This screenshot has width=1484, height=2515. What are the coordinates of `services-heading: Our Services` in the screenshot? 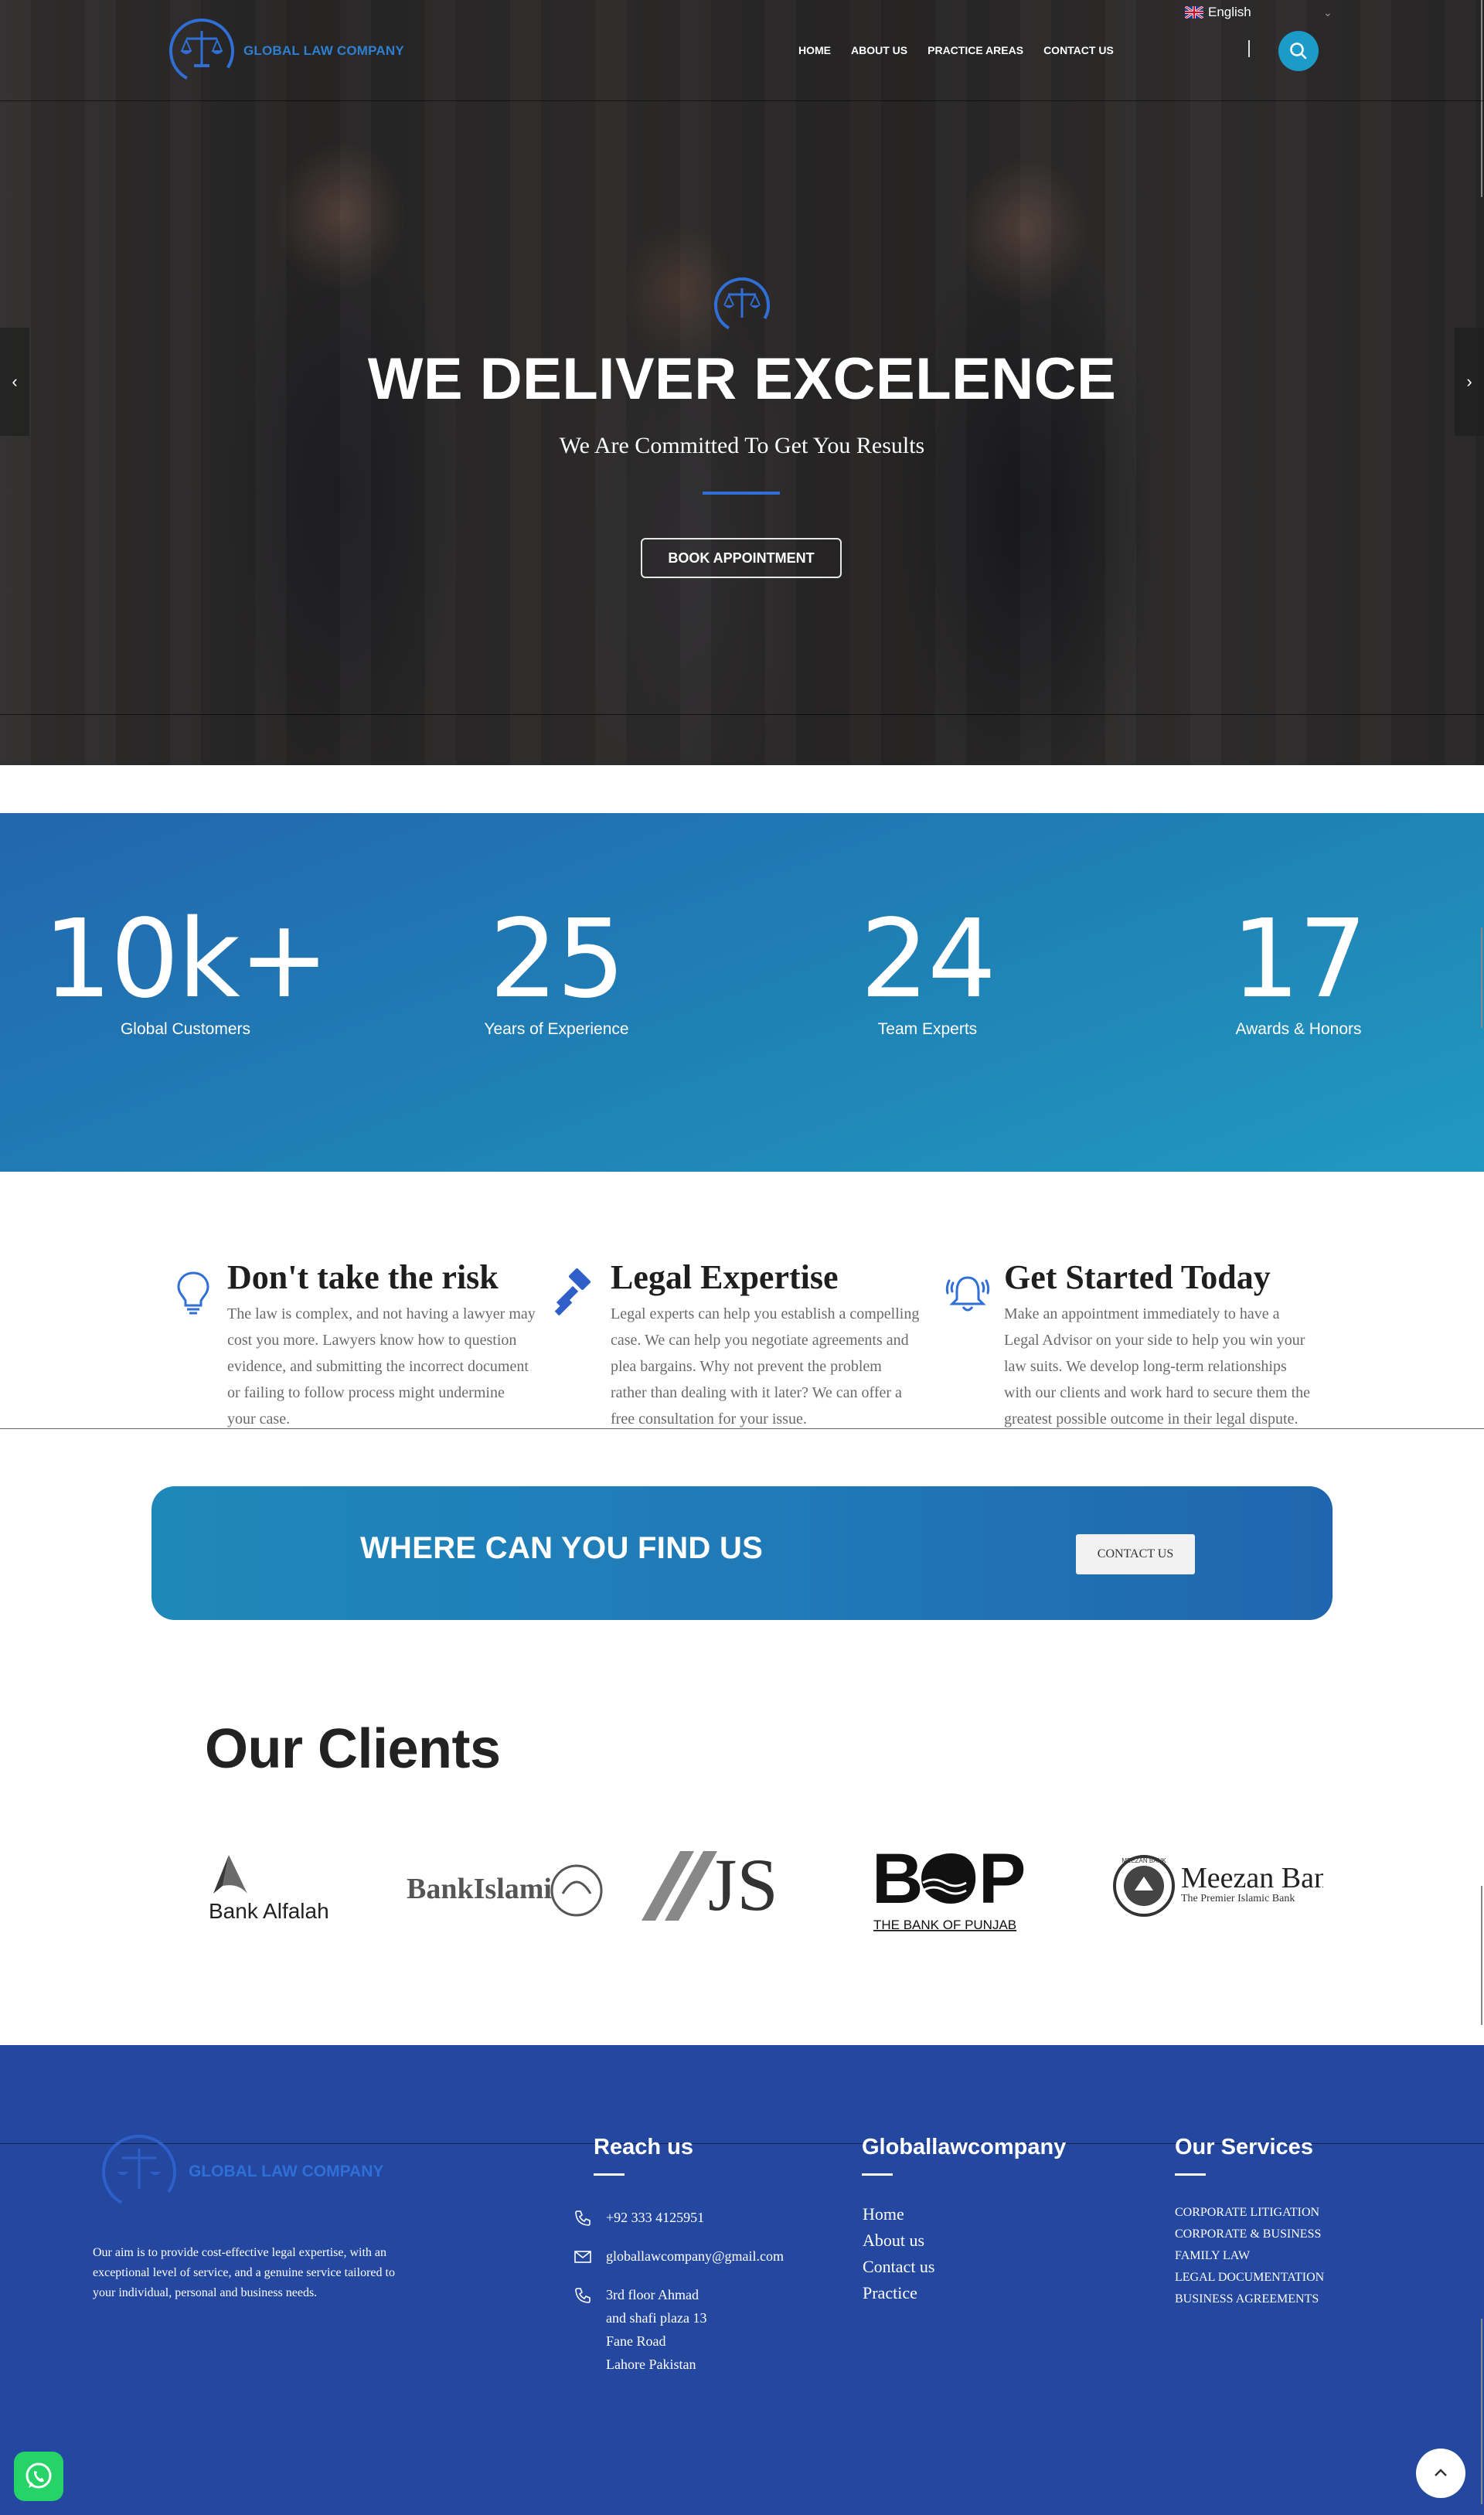 It's located at (1244, 2155).